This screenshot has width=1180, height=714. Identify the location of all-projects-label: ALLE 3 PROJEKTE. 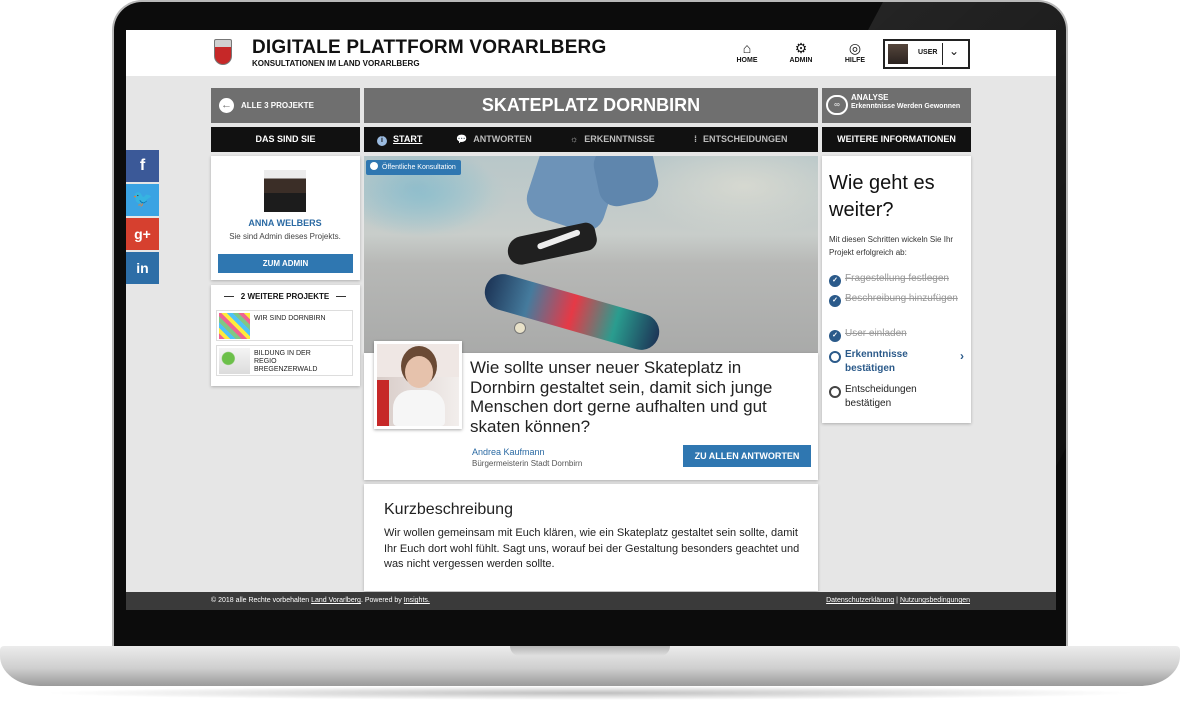
(277, 105).